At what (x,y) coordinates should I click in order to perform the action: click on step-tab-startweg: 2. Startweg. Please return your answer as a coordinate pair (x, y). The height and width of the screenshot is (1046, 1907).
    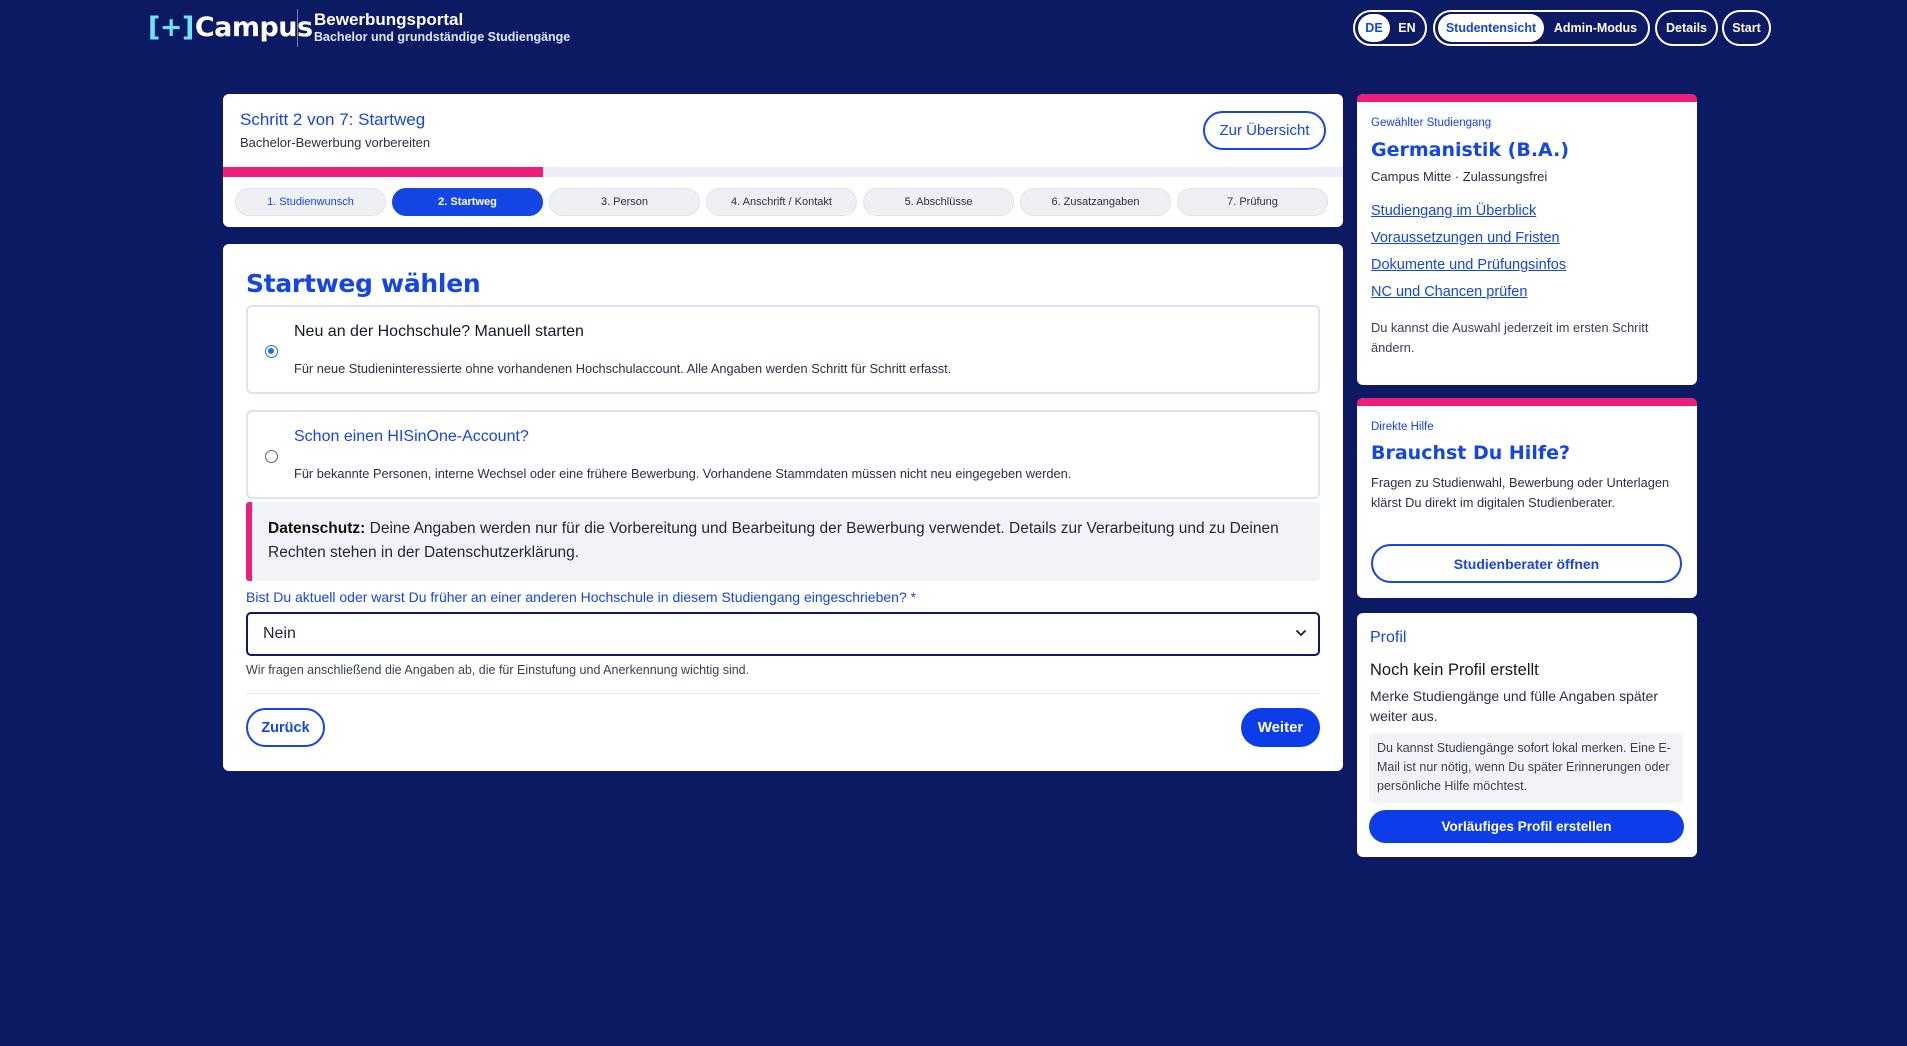
    Looking at the image, I should click on (467, 202).